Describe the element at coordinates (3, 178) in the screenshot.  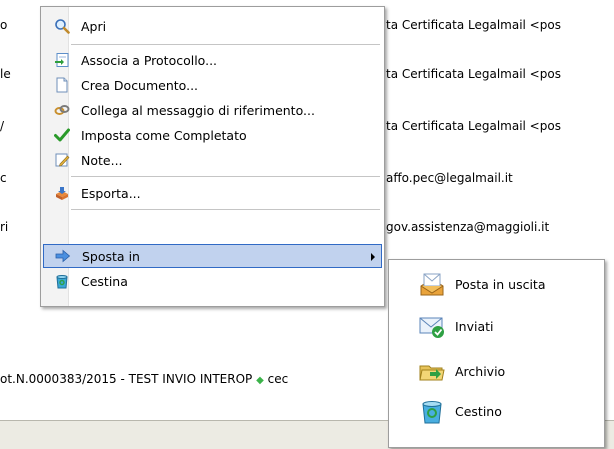
I see `email-row-fragment: c` at that location.